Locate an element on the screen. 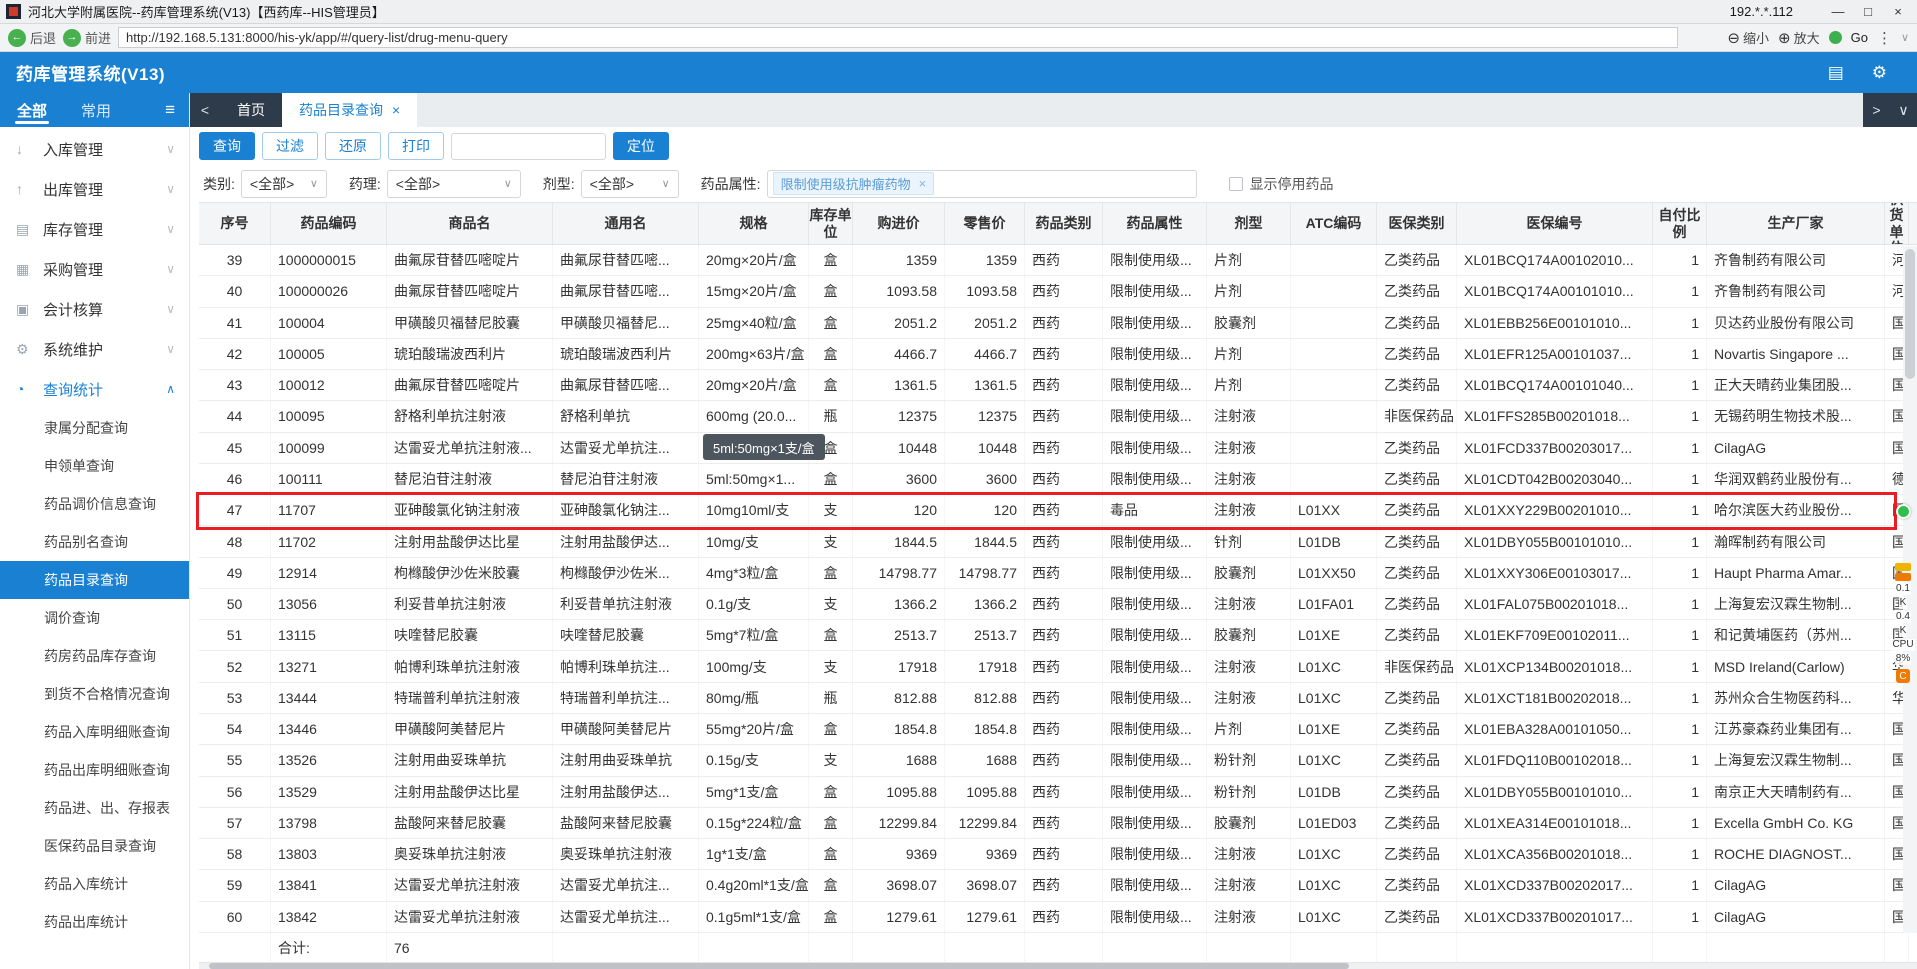  system-monitor-widget: 0.1 K 0.4 K CPU 8% C is located at coordinates (1903, 593).